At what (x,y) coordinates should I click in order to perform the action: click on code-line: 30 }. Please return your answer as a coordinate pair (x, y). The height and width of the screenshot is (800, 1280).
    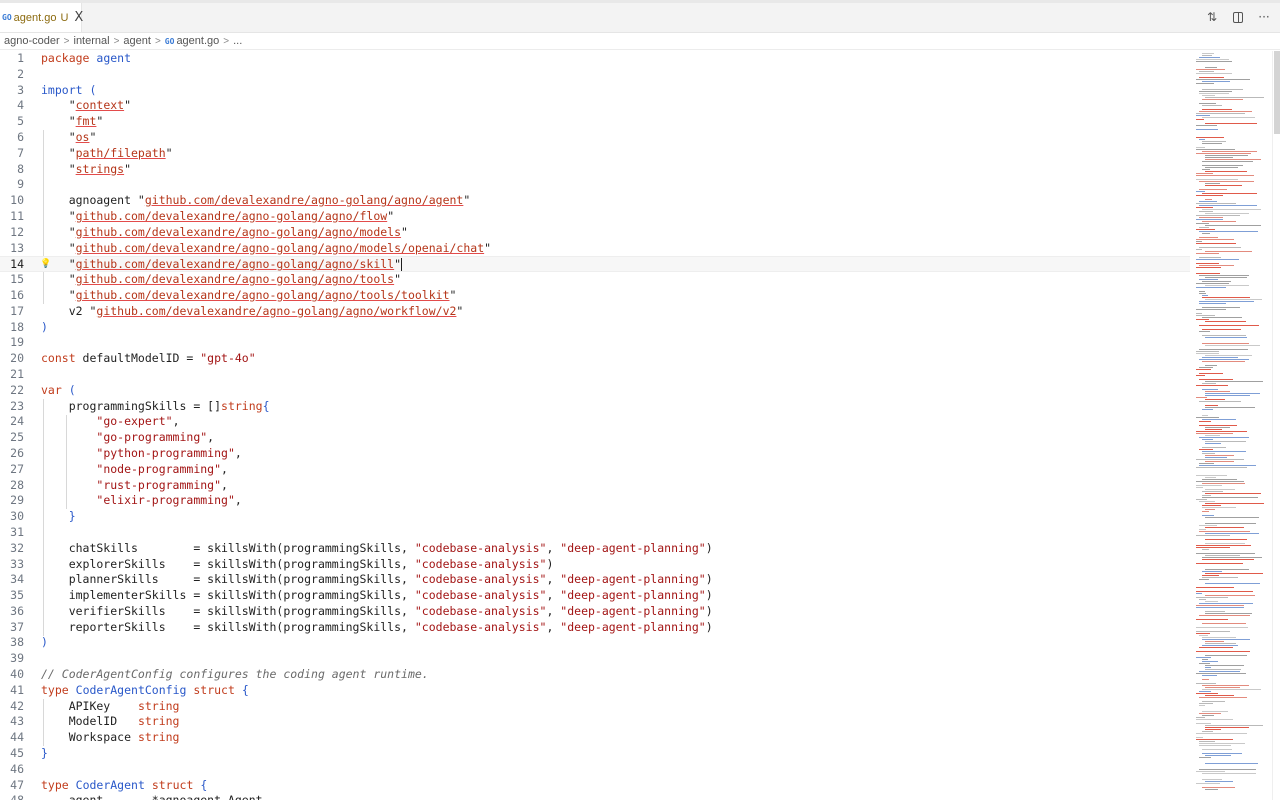
    Looking at the image, I should click on (595, 517).